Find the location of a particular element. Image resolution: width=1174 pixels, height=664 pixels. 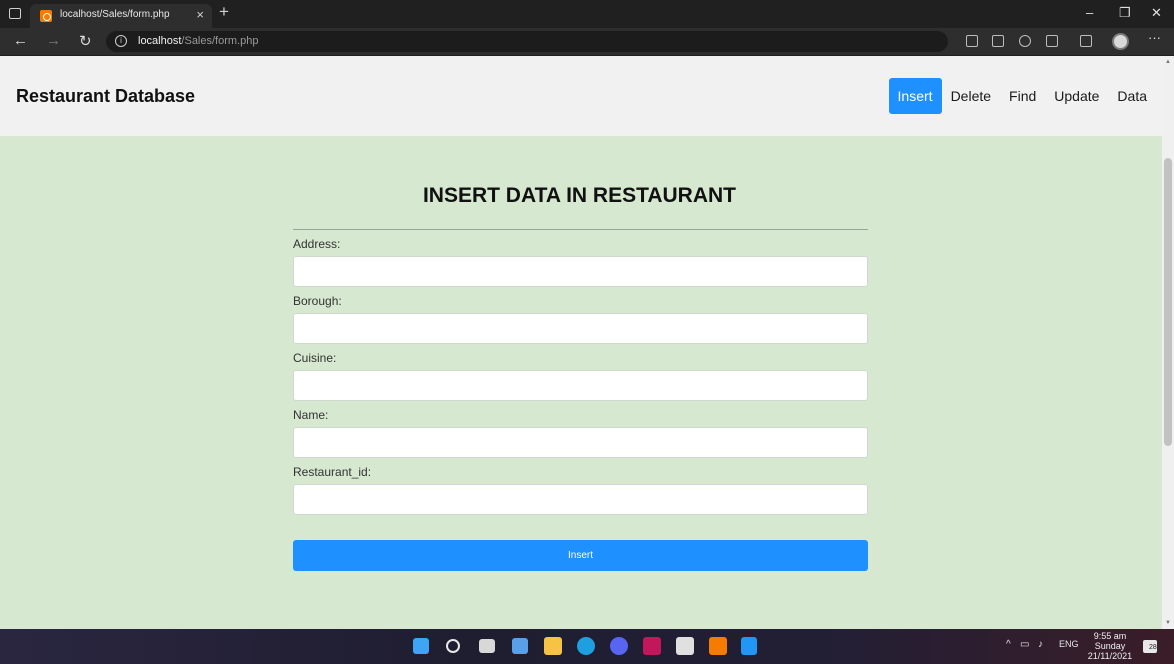

url-path: /Sales/form.php is located at coordinates (220, 41).